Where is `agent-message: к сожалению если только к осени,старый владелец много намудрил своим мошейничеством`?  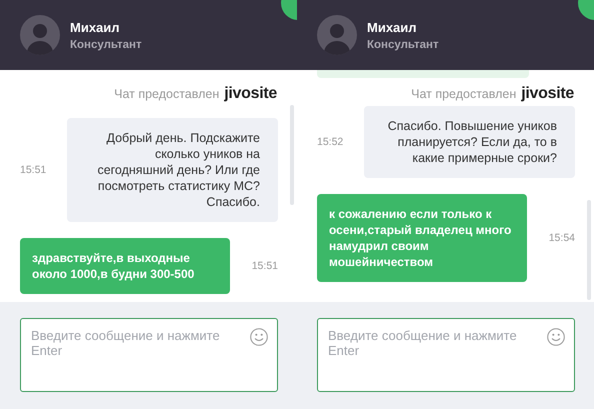 agent-message: к сожалению если только к осени,старый владелец много намудрил своим мошейничеством is located at coordinates (422, 238).